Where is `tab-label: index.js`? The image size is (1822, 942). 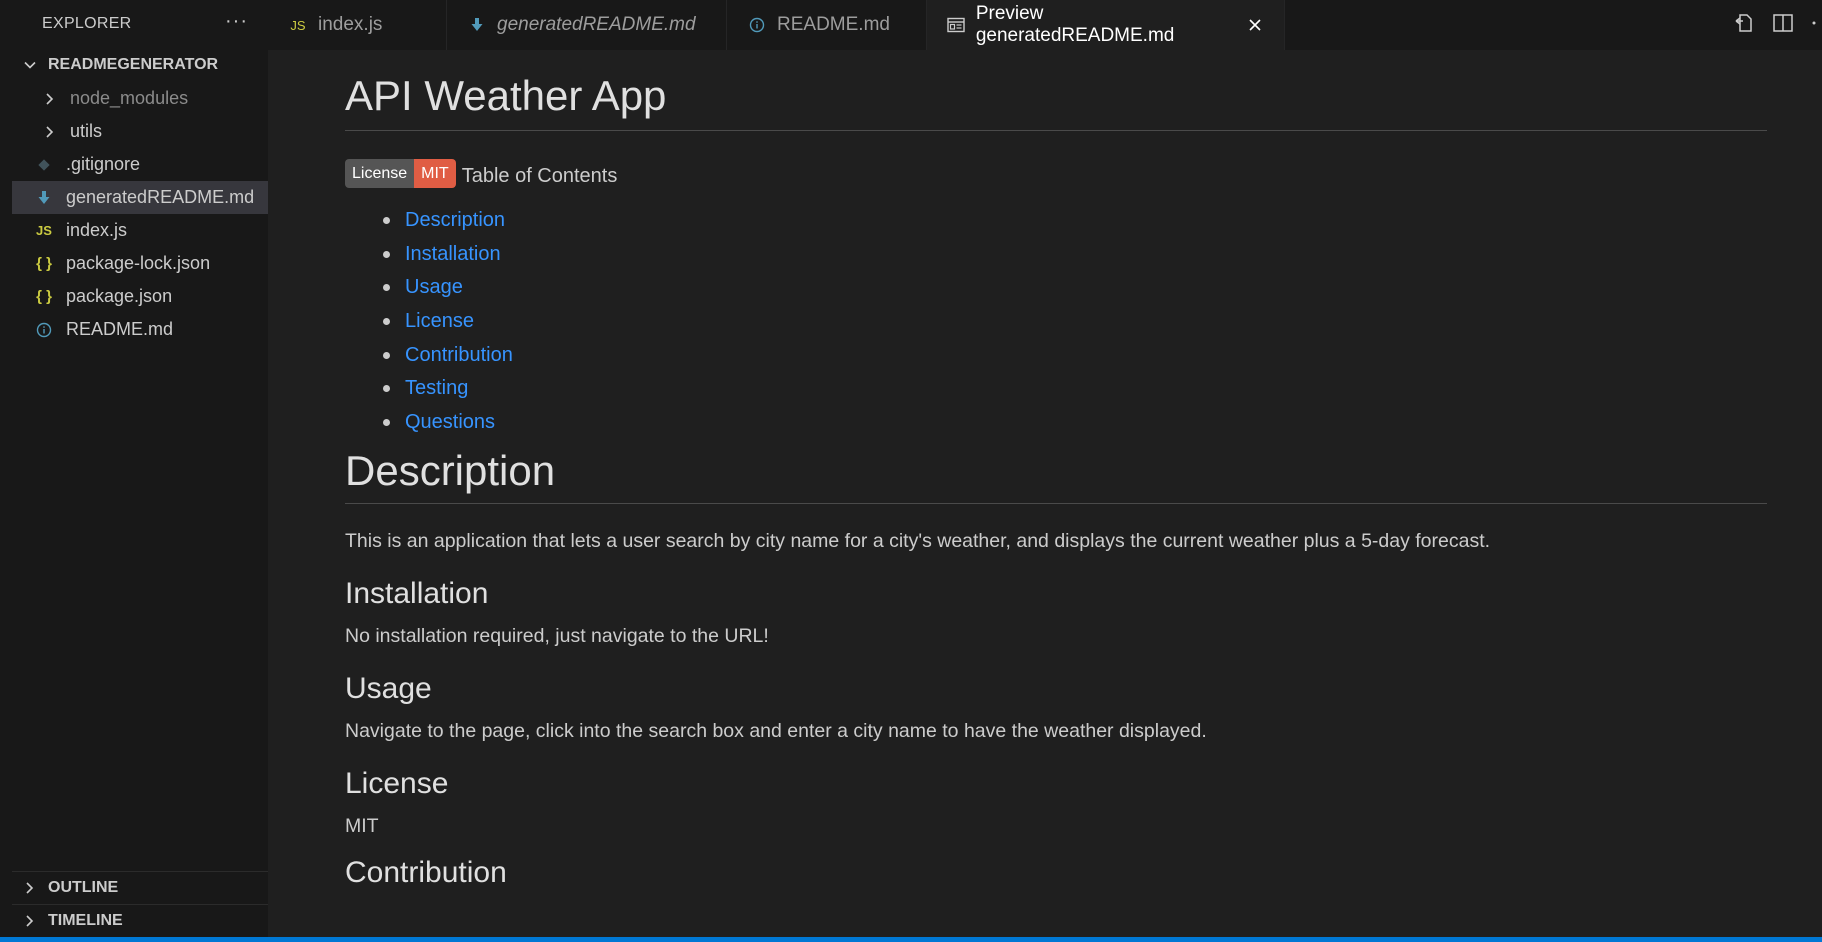 tab-label: index.js is located at coordinates (350, 24).